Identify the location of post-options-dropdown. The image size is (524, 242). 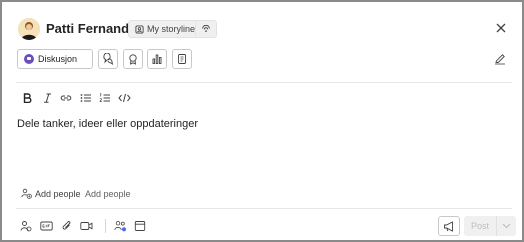
(506, 226).